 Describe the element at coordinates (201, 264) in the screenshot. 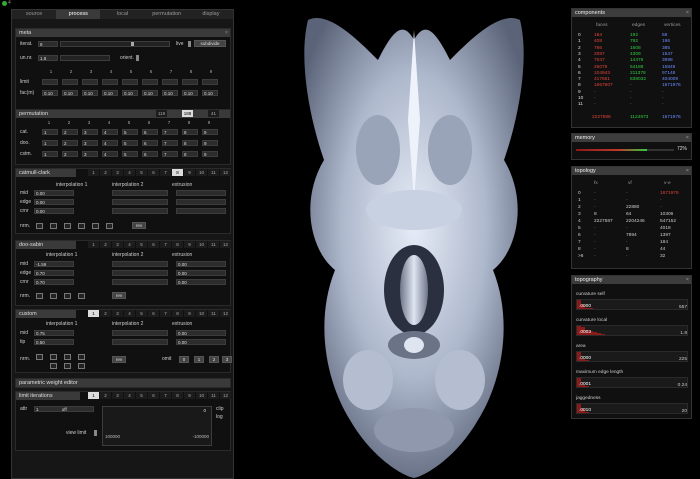

I see `ds-extrusion-mid: 0.00` at that location.